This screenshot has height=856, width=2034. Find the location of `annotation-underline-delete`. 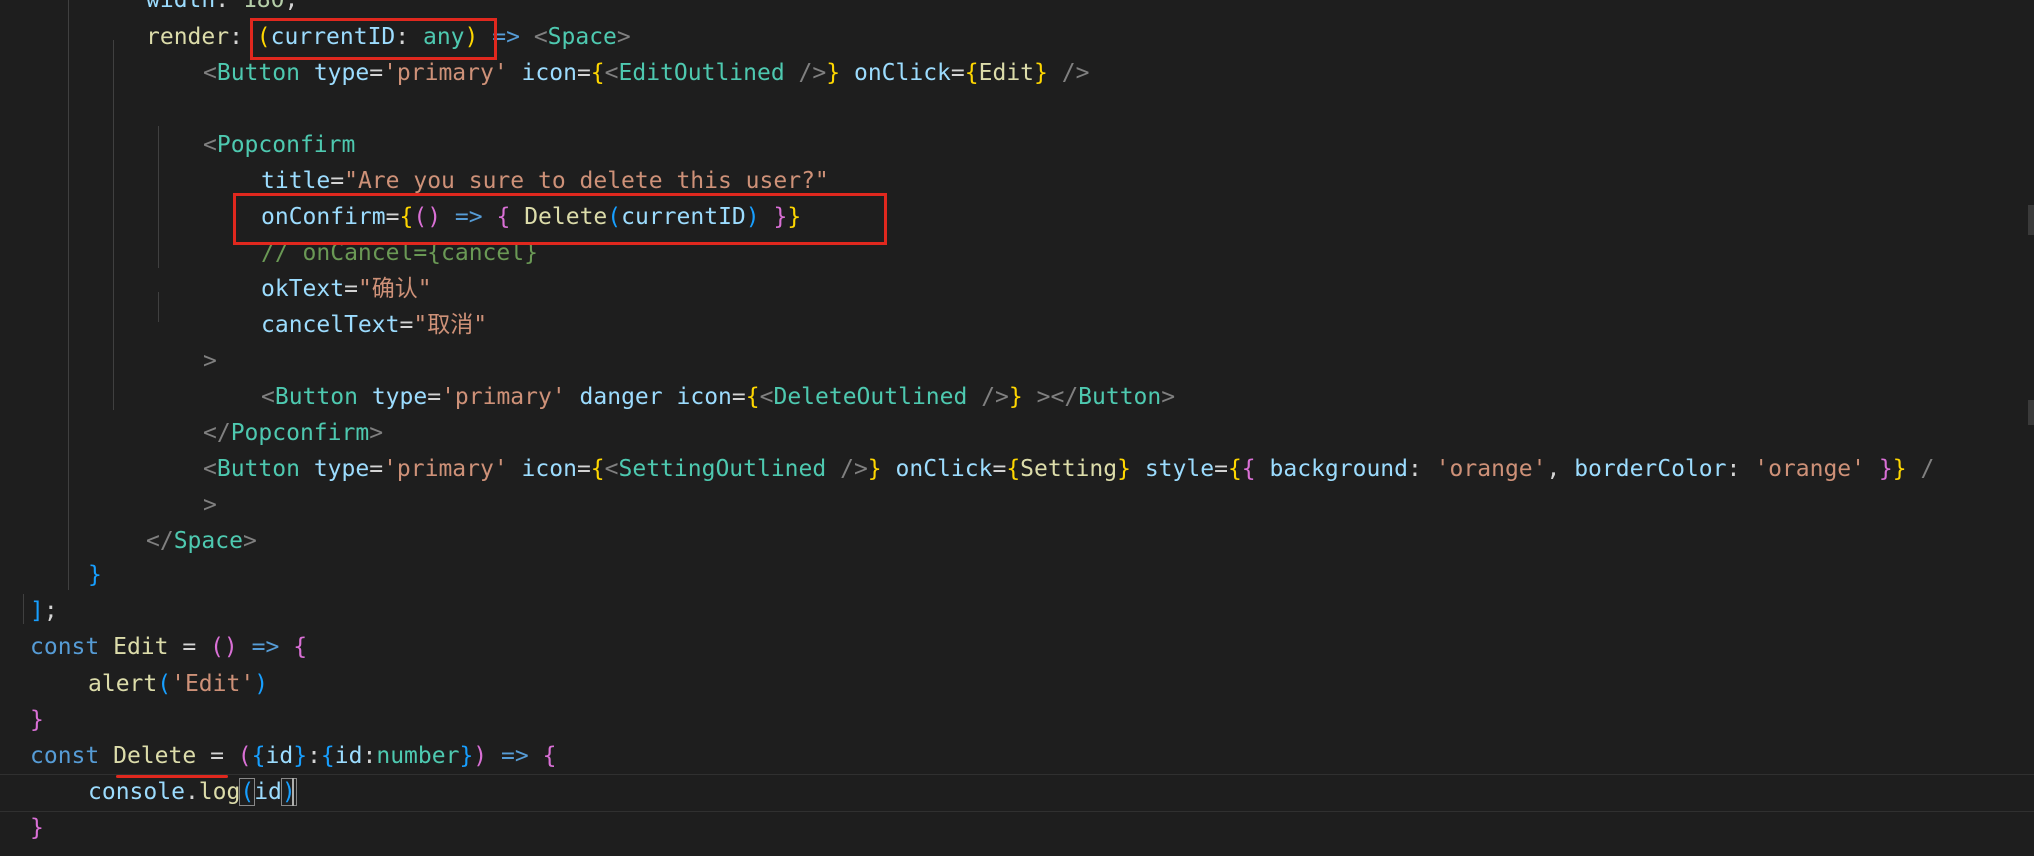

annotation-underline-delete is located at coordinates (172, 776).